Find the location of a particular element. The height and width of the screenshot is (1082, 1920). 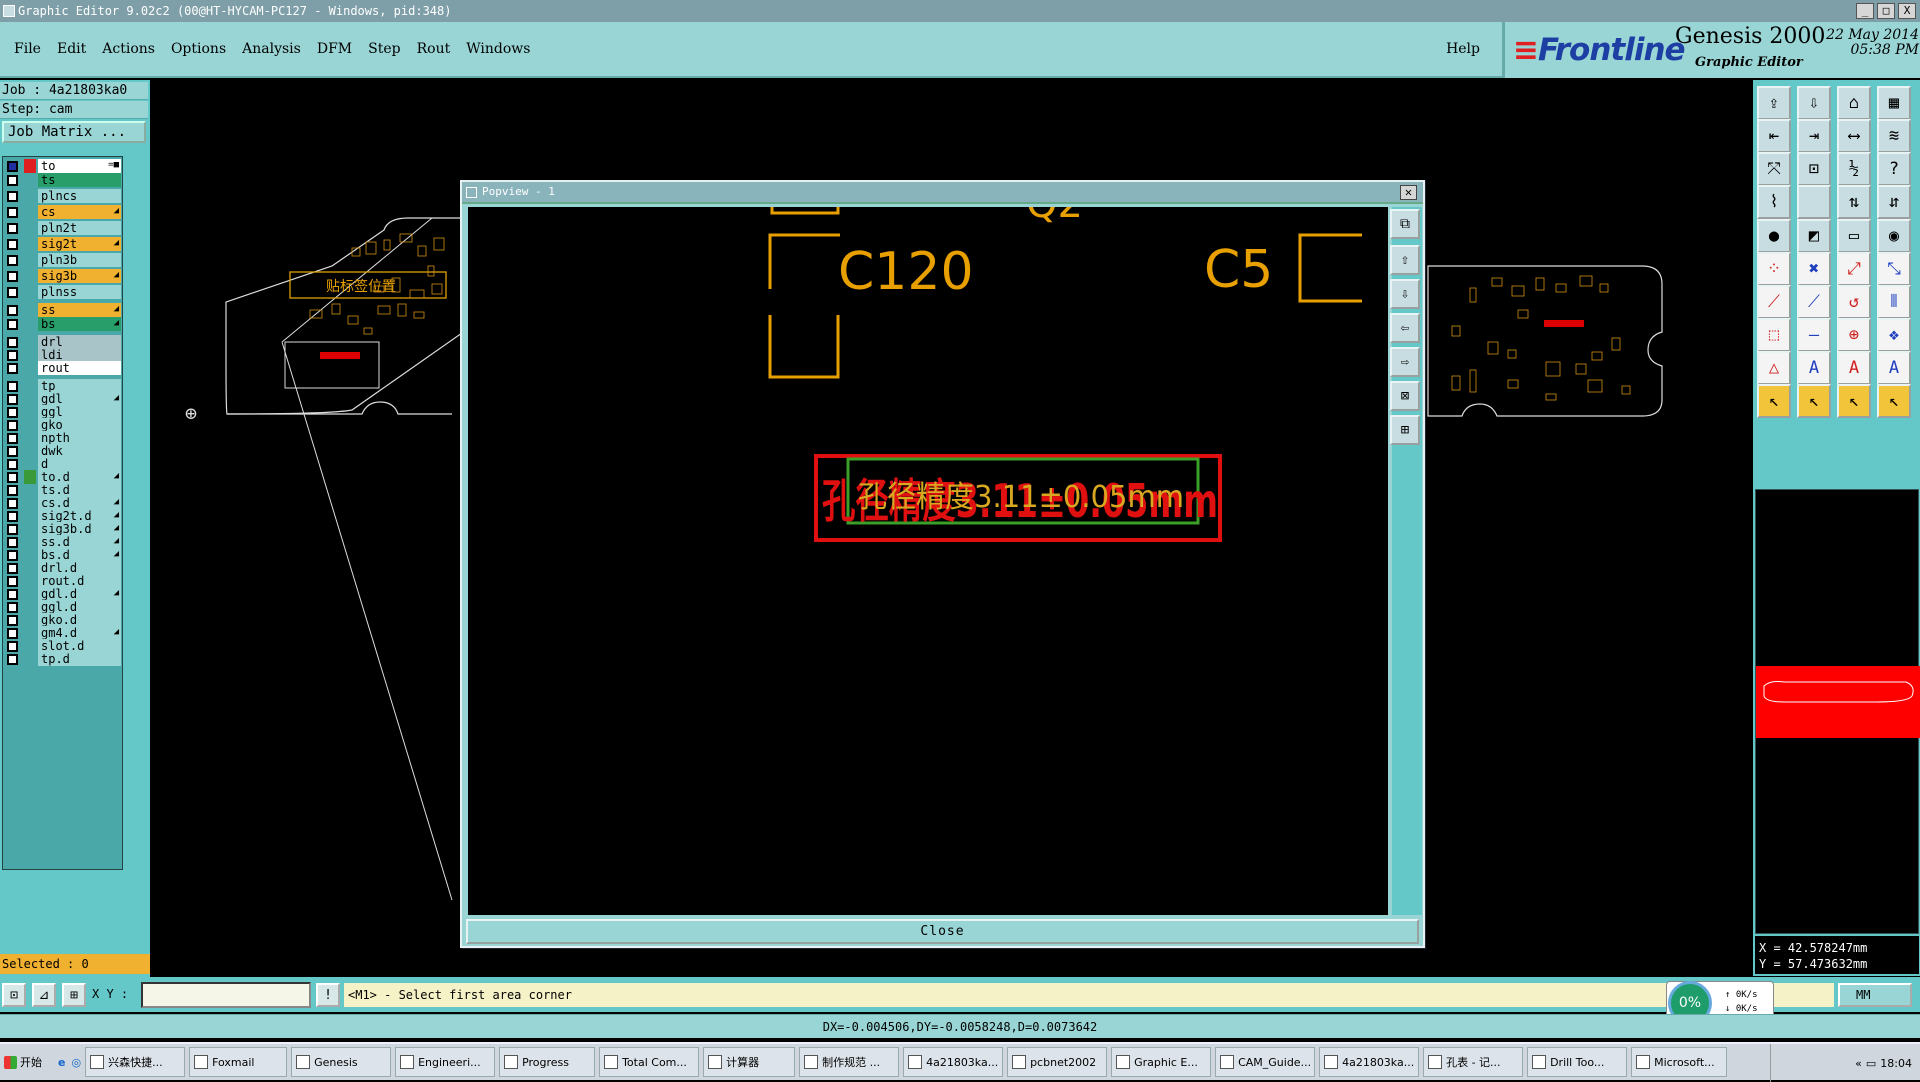

layer-name: sig3b is located at coordinates (79, 276).